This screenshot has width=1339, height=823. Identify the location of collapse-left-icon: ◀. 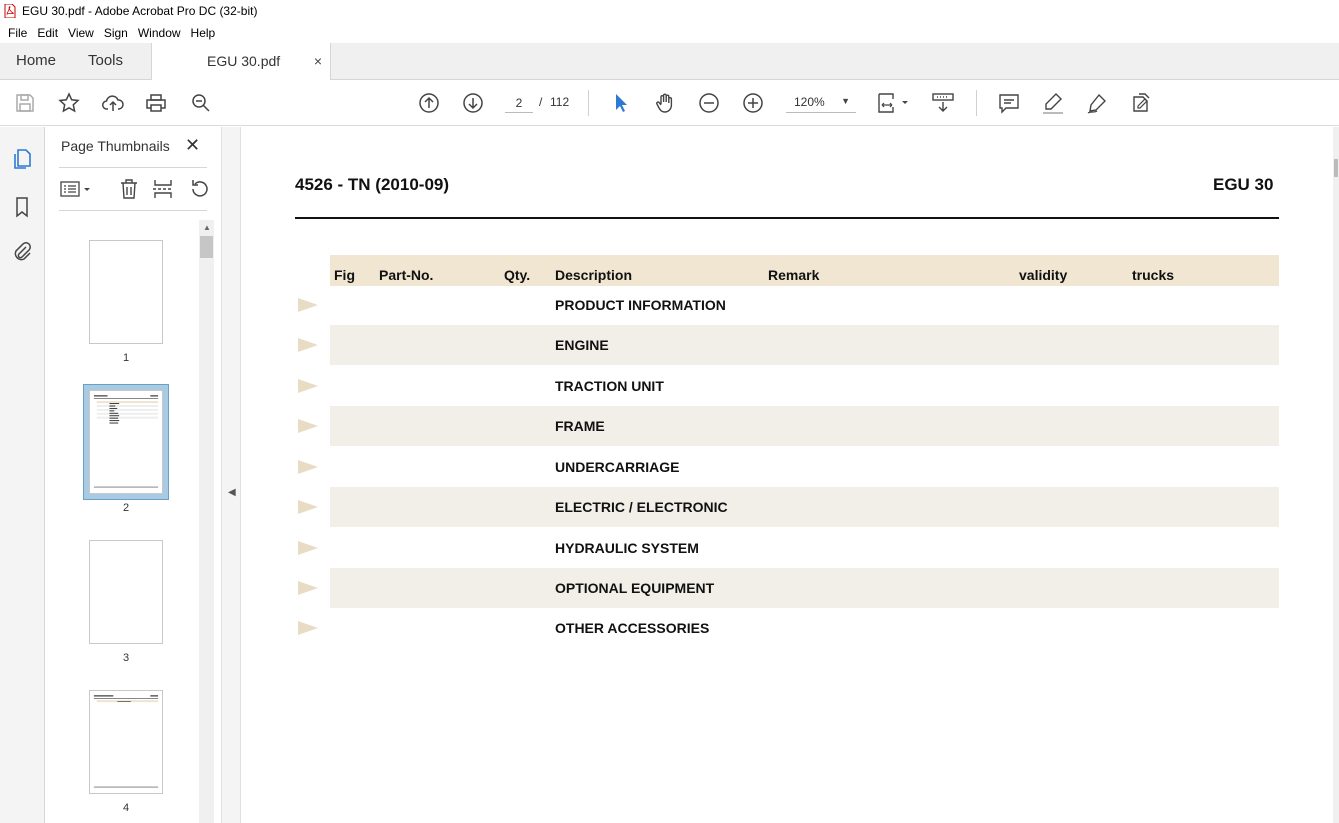
(232, 492).